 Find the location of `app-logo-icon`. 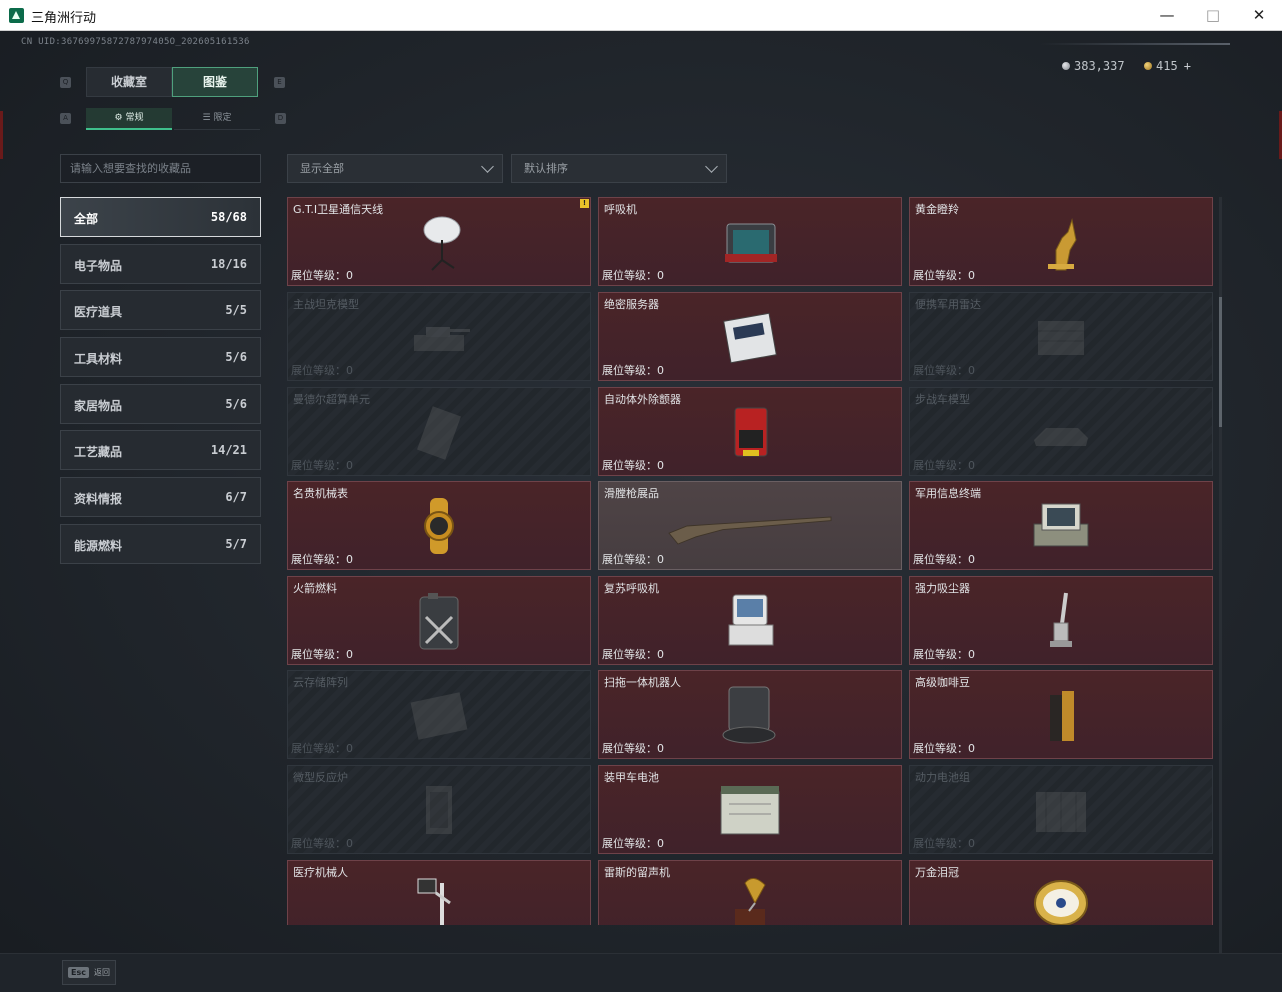

app-logo-icon is located at coordinates (16, 15).